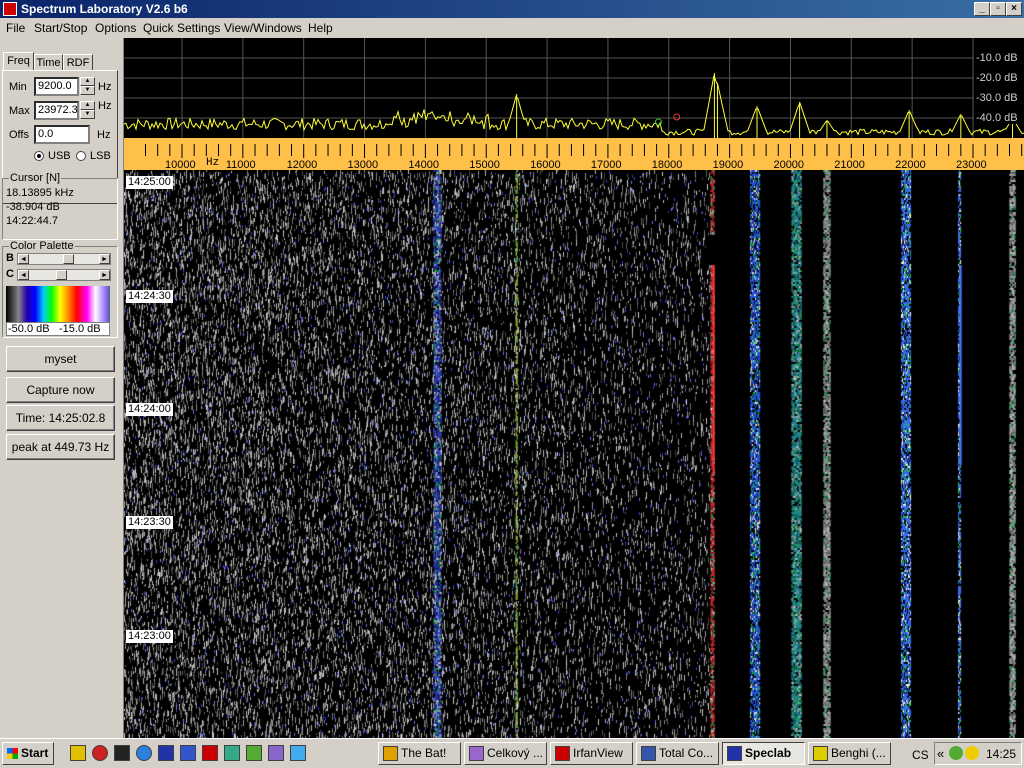 This screenshot has width=1024, height=768. I want to click on offs-unit: Hz, so click(104, 135).